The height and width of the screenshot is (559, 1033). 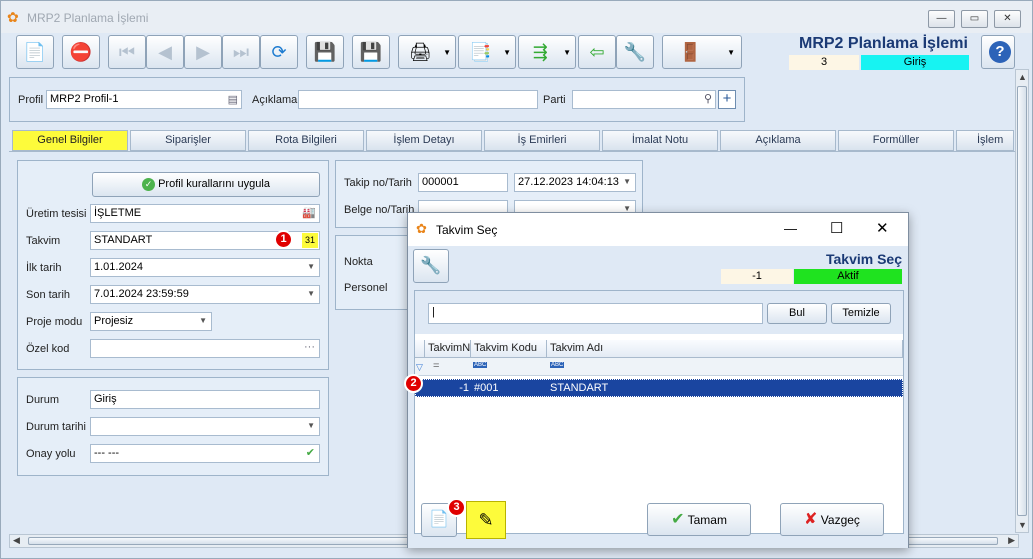 I want to click on durum-tarihi-label: Durum tarihi, so click(x=56, y=427).